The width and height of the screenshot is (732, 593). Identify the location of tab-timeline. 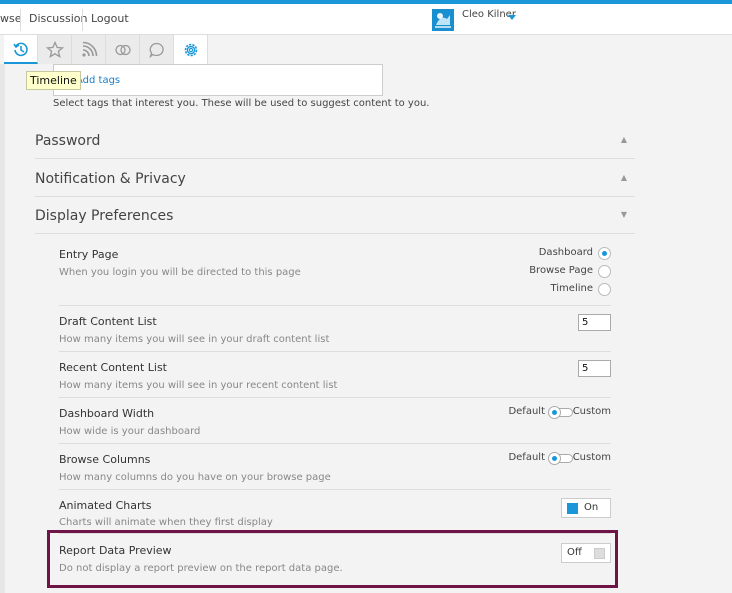
(21, 49).